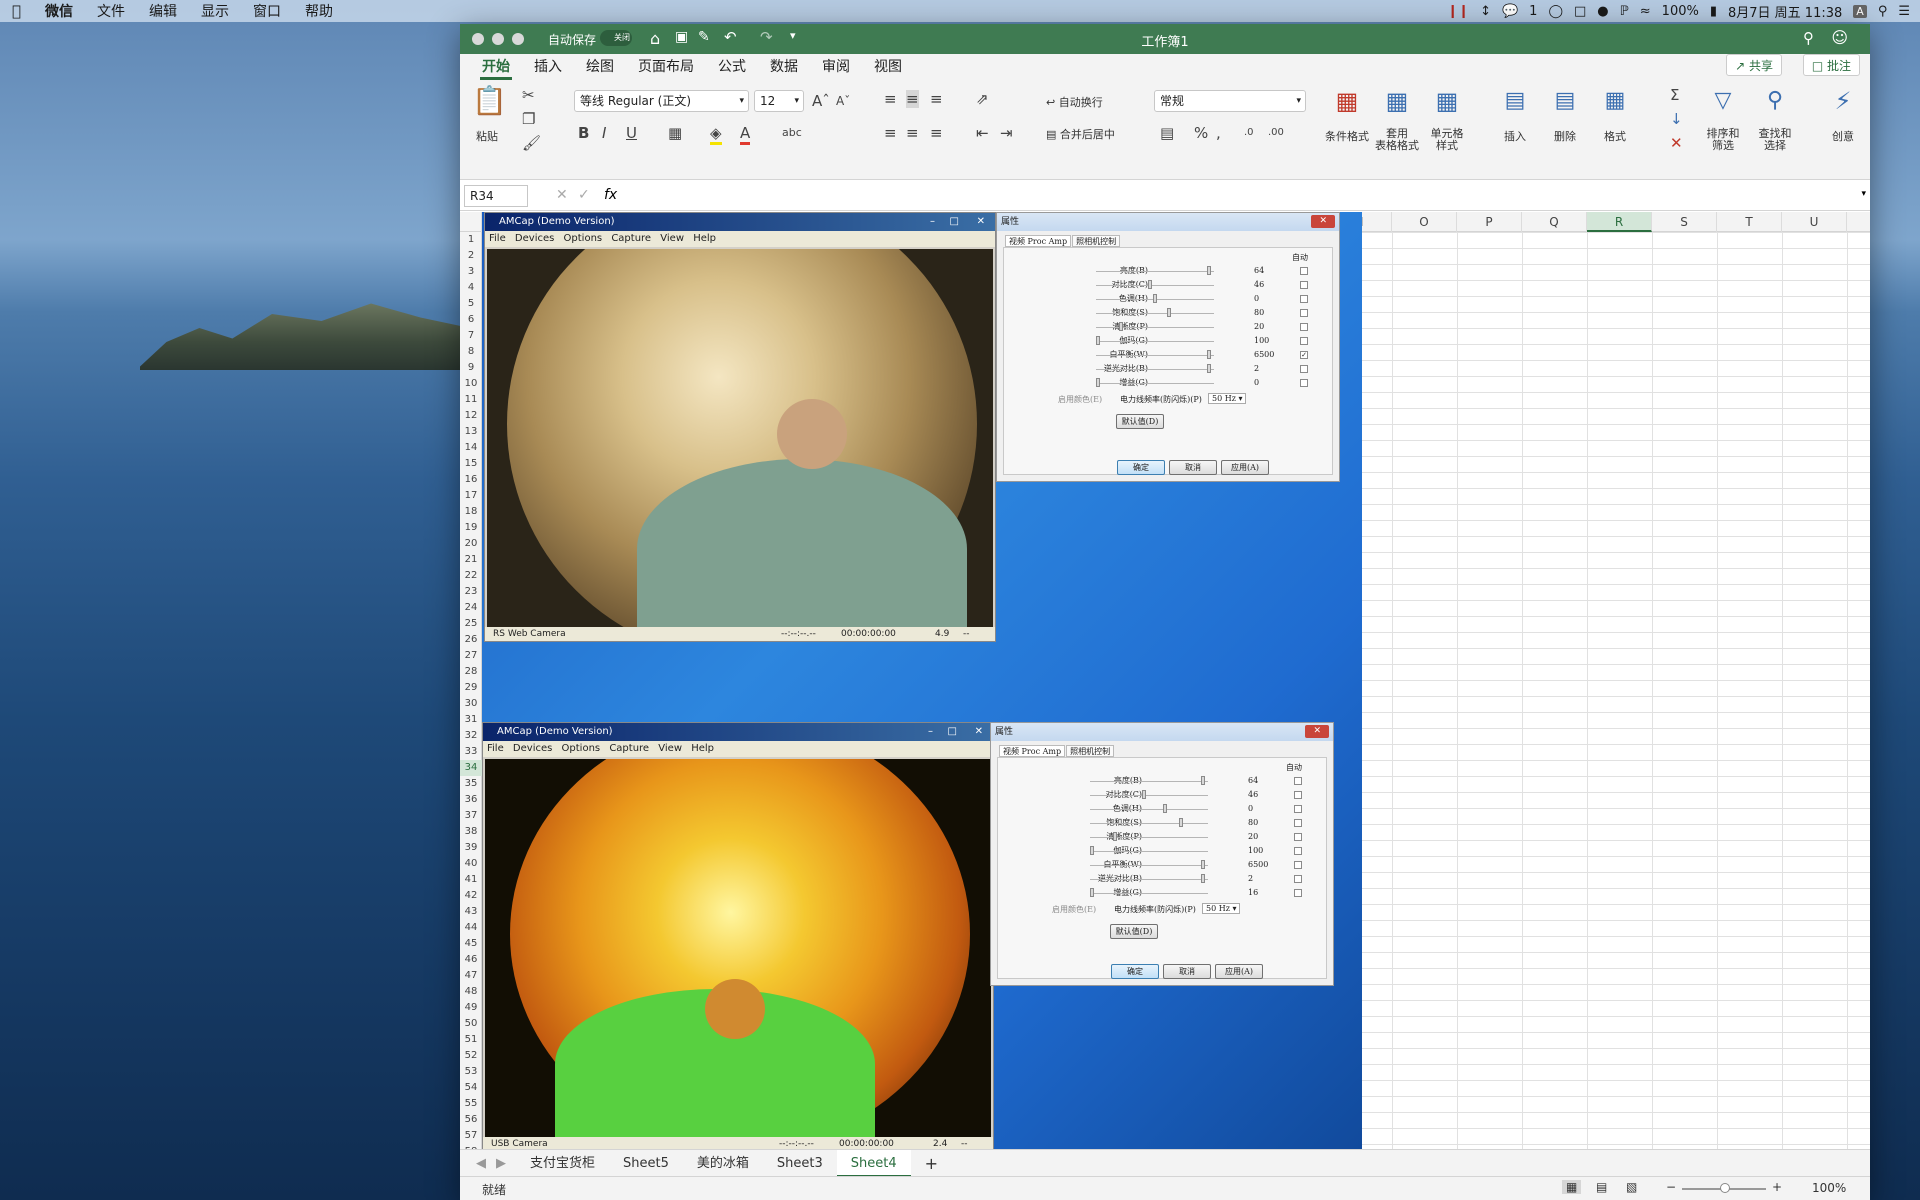  What do you see at coordinates (1458, 11) in the screenshot?
I see `pause-icon: ❙❙` at bounding box center [1458, 11].